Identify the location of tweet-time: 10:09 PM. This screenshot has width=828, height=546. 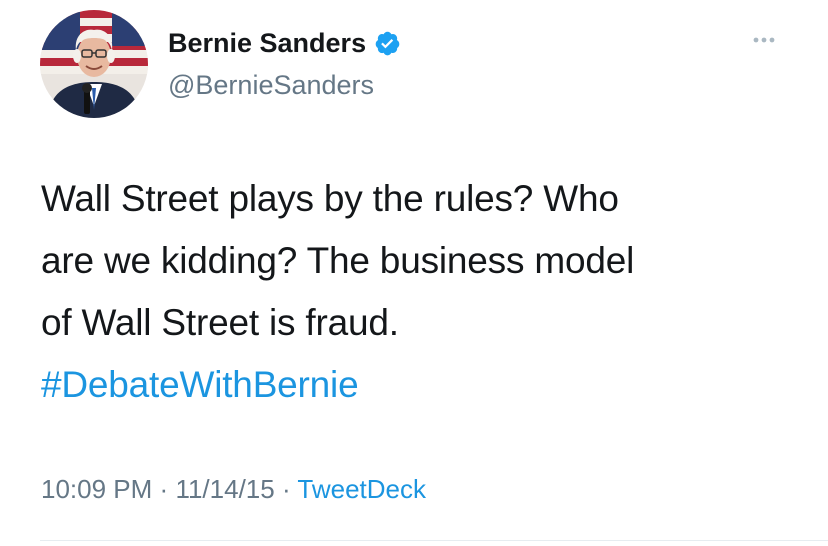
(97, 489).